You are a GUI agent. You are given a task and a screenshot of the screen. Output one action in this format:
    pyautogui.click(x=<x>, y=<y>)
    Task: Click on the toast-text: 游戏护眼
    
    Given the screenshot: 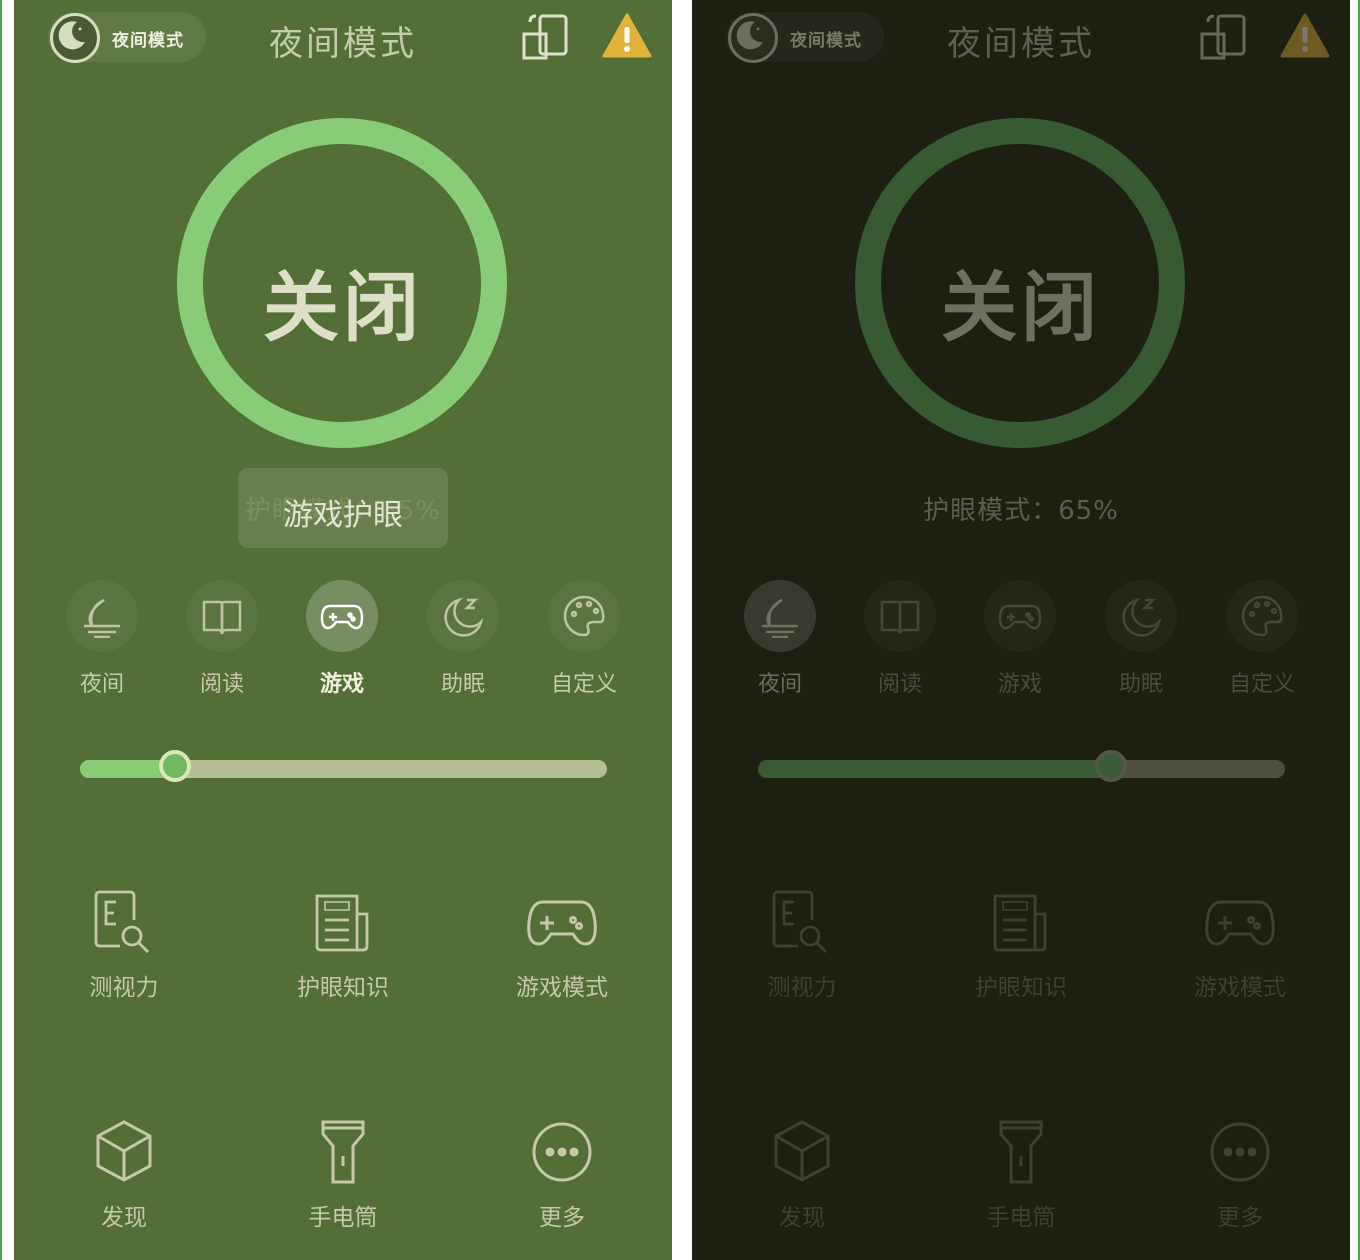 What is the action you would take?
    pyautogui.click(x=343, y=515)
    